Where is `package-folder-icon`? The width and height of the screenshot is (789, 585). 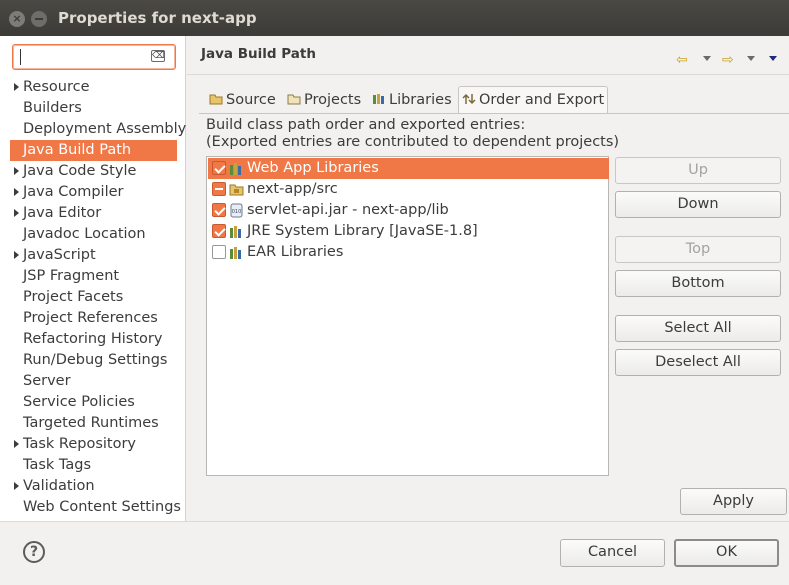 package-folder-icon is located at coordinates (236, 189).